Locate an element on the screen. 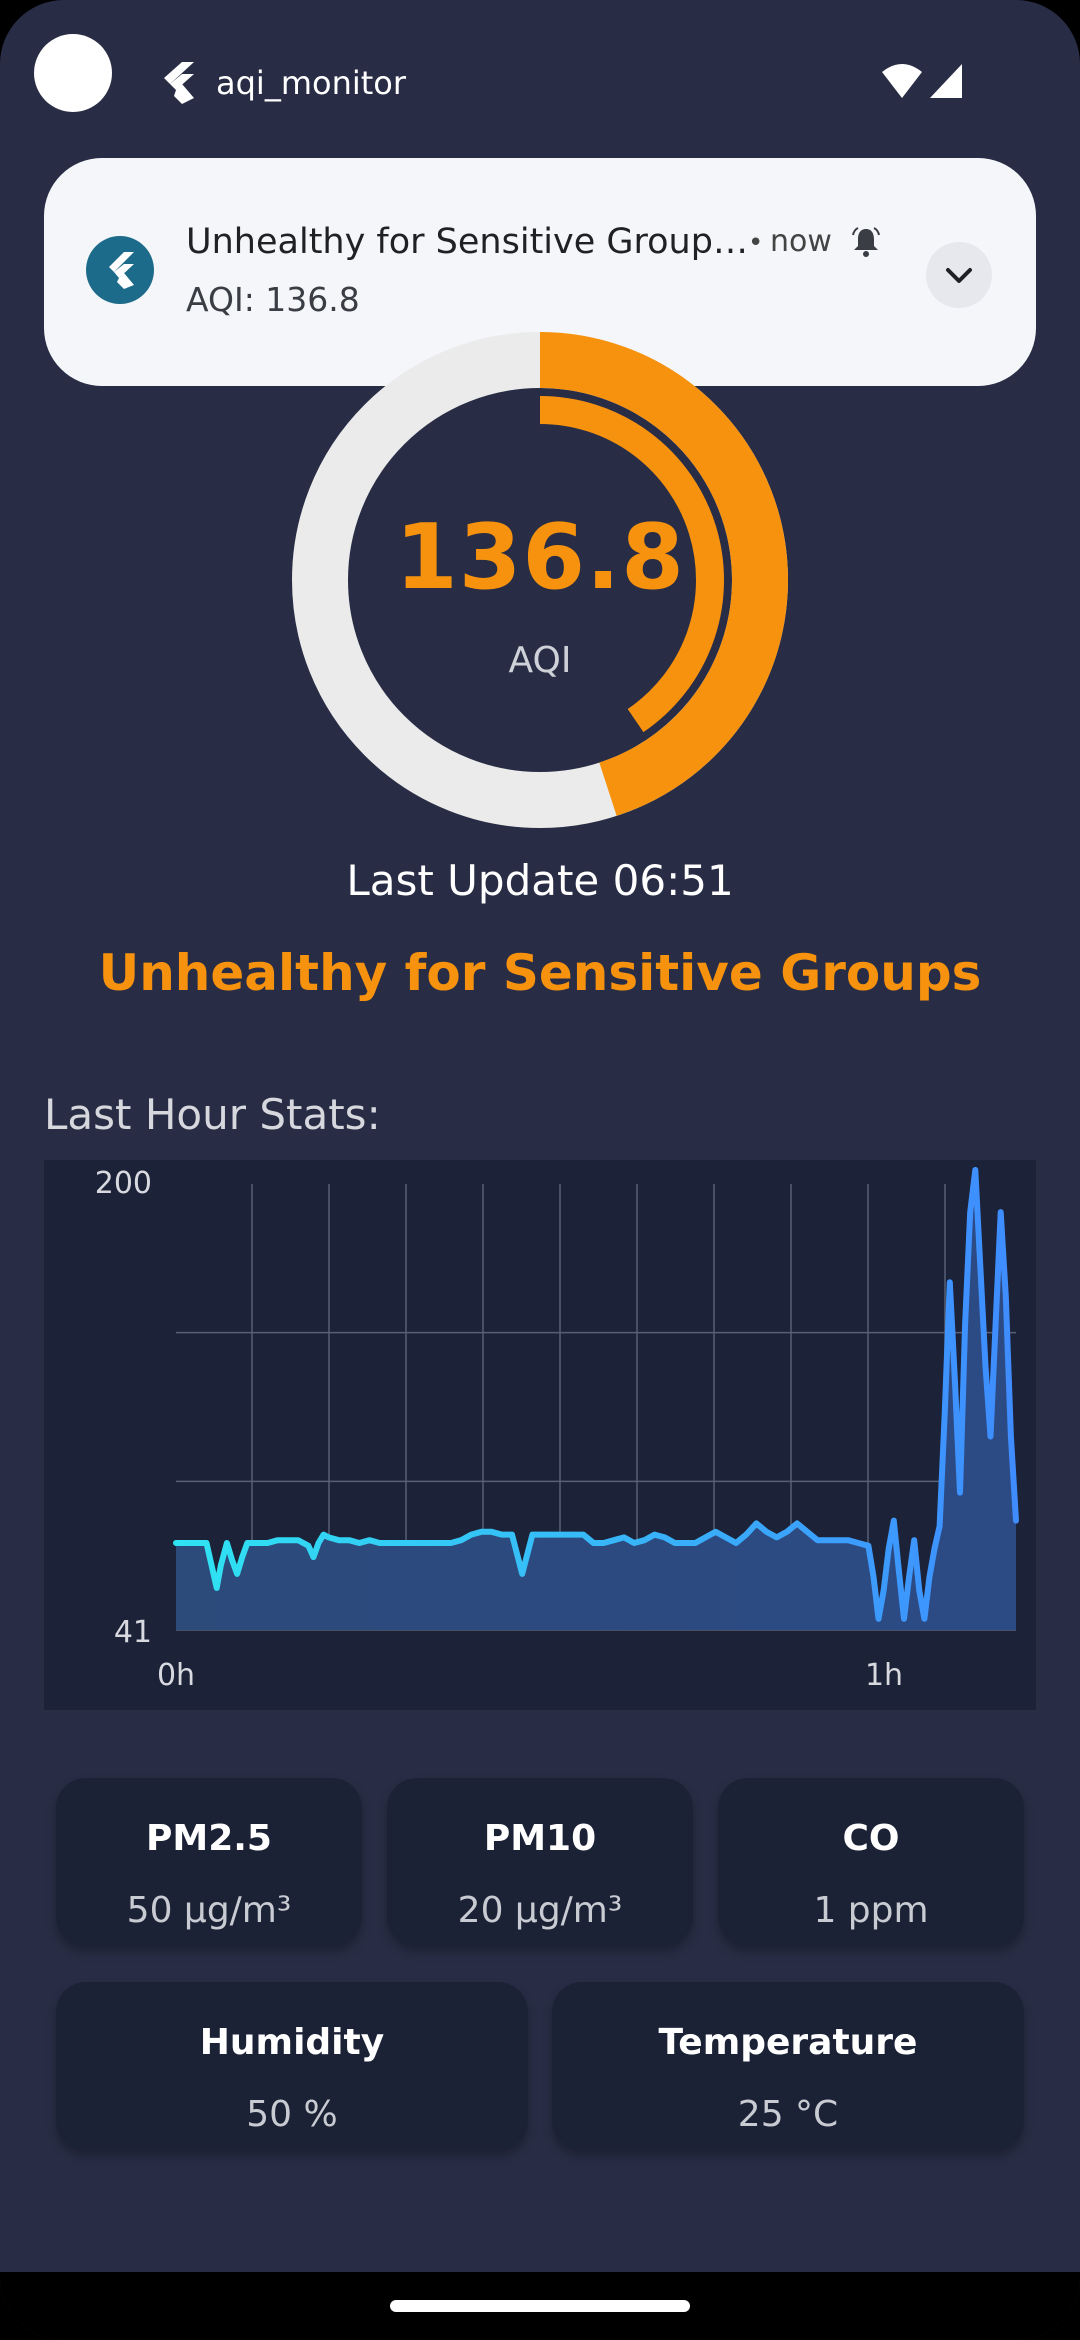 The image size is (1080, 2340). notification-time: now is located at coordinates (801, 241).